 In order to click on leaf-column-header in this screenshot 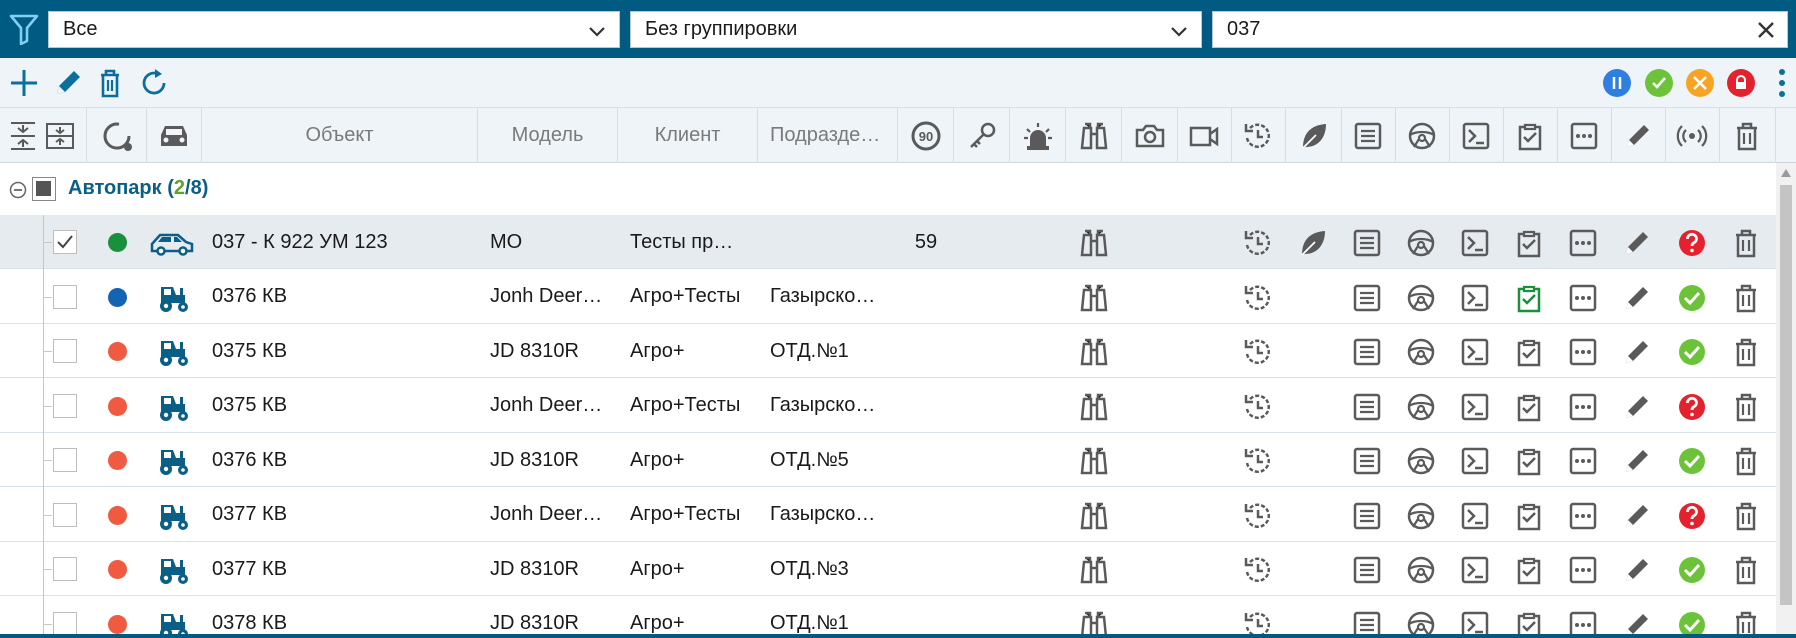, I will do `click(1314, 135)`.